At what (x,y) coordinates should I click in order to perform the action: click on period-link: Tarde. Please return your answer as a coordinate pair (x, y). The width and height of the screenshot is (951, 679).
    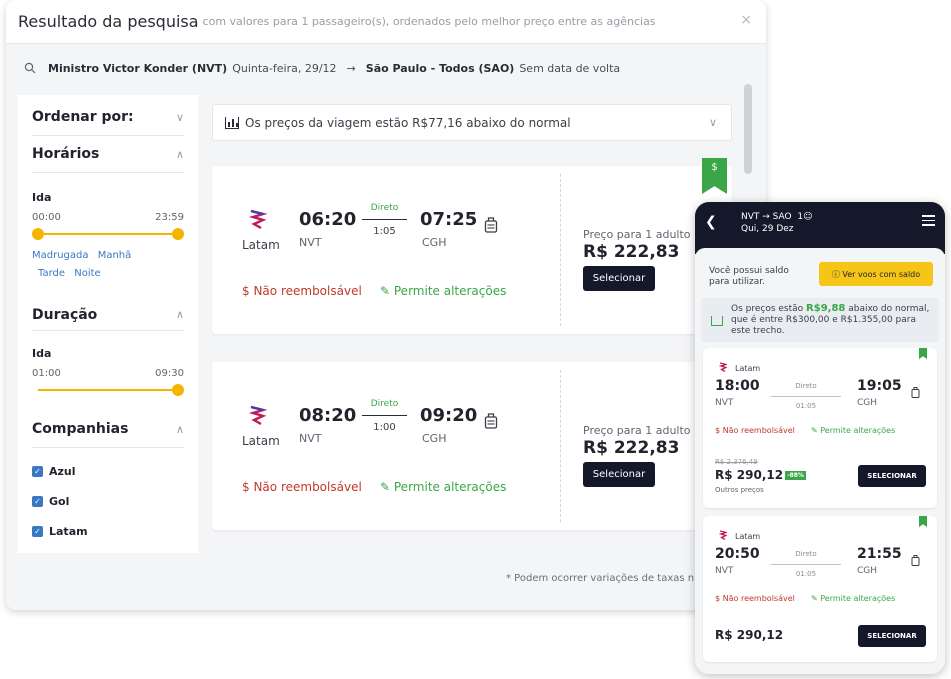
    Looking at the image, I should click on (51, 273).